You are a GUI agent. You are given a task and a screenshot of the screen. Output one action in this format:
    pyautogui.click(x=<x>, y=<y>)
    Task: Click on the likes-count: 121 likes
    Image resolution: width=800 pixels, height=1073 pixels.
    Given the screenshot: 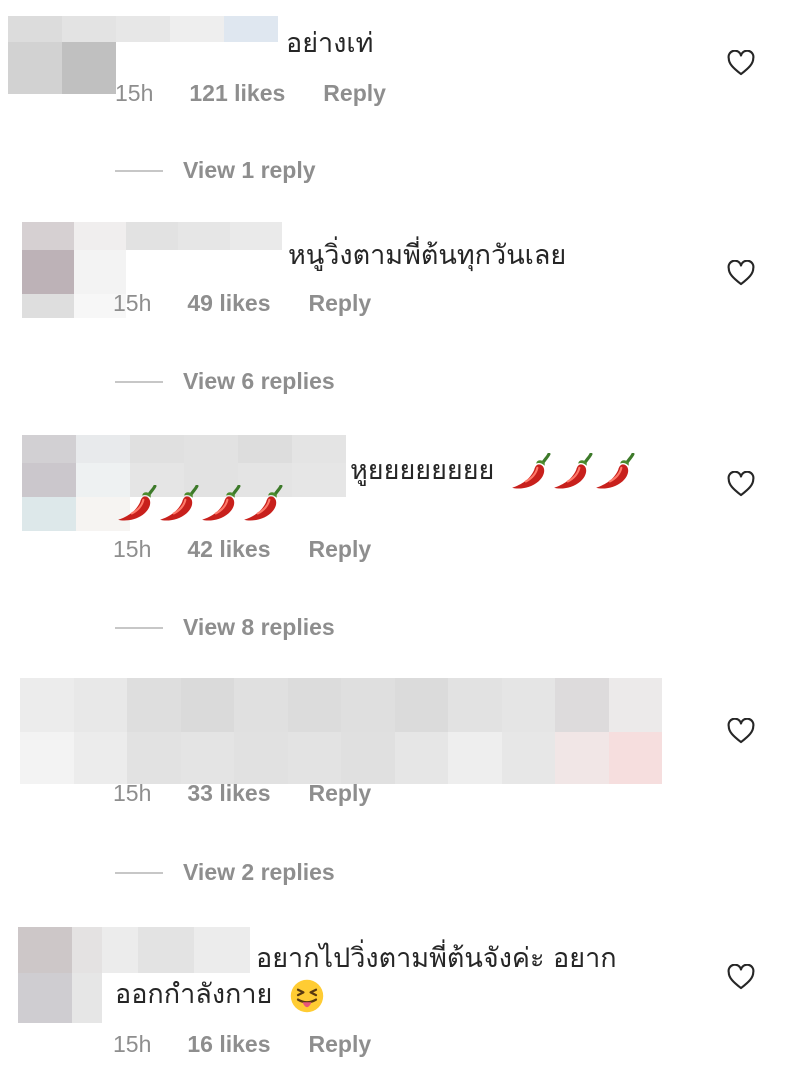 What is the action you would take?
    pyautogui.click(x=237, y=93)
    